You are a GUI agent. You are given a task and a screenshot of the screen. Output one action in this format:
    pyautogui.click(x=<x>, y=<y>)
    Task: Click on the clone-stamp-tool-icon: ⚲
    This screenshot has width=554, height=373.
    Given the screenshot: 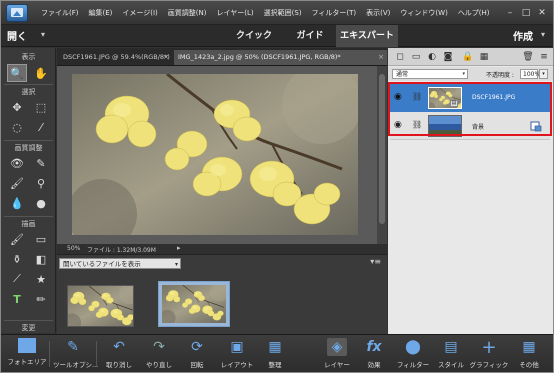 What is the action you would take?
    pyautogui.click(x=41, y=183)
    